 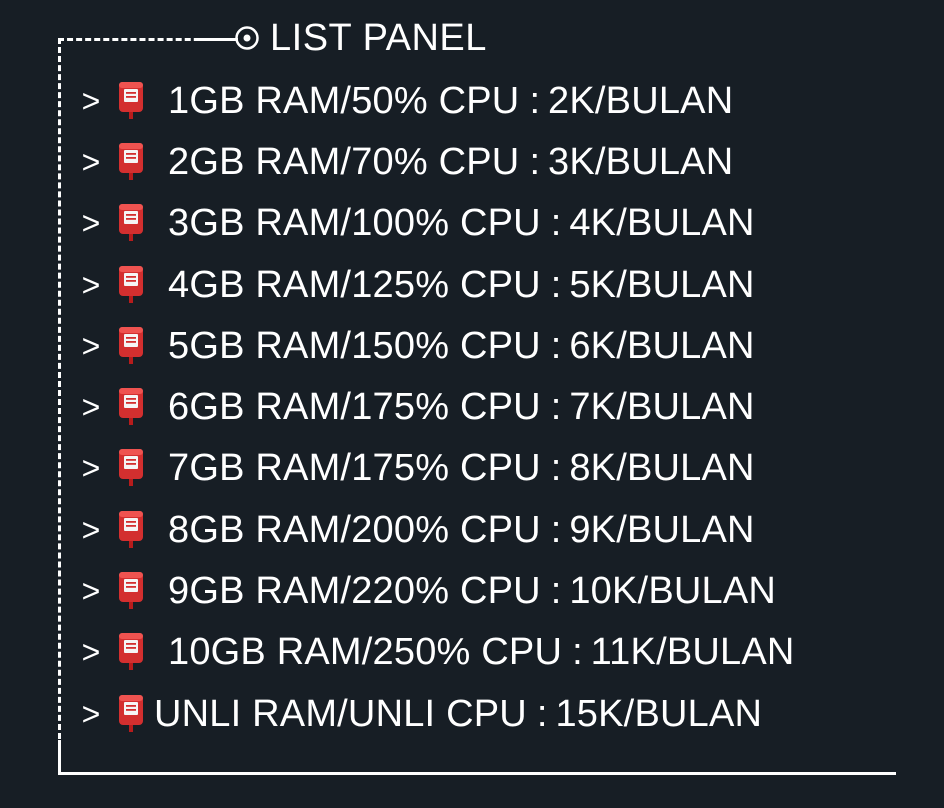 I want to click on plan-spec: 5GB RAM/150% CPU, so click(x=354, y=345).